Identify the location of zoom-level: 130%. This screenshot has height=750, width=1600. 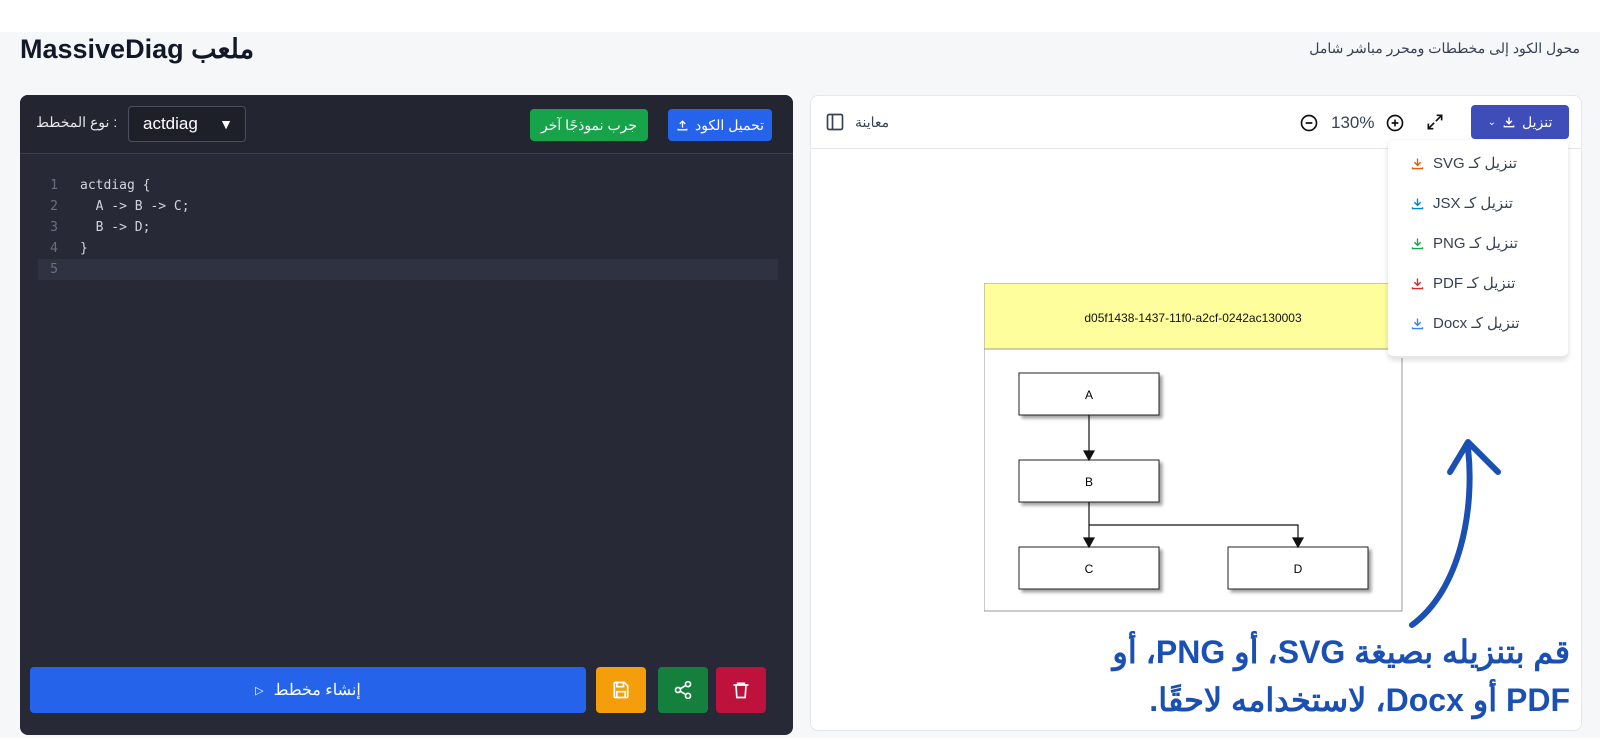
(1353, 122).